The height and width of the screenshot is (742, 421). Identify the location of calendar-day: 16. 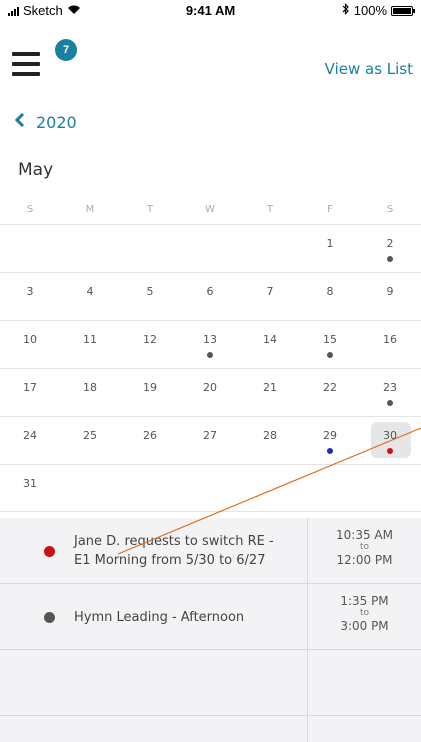
(390, 344).